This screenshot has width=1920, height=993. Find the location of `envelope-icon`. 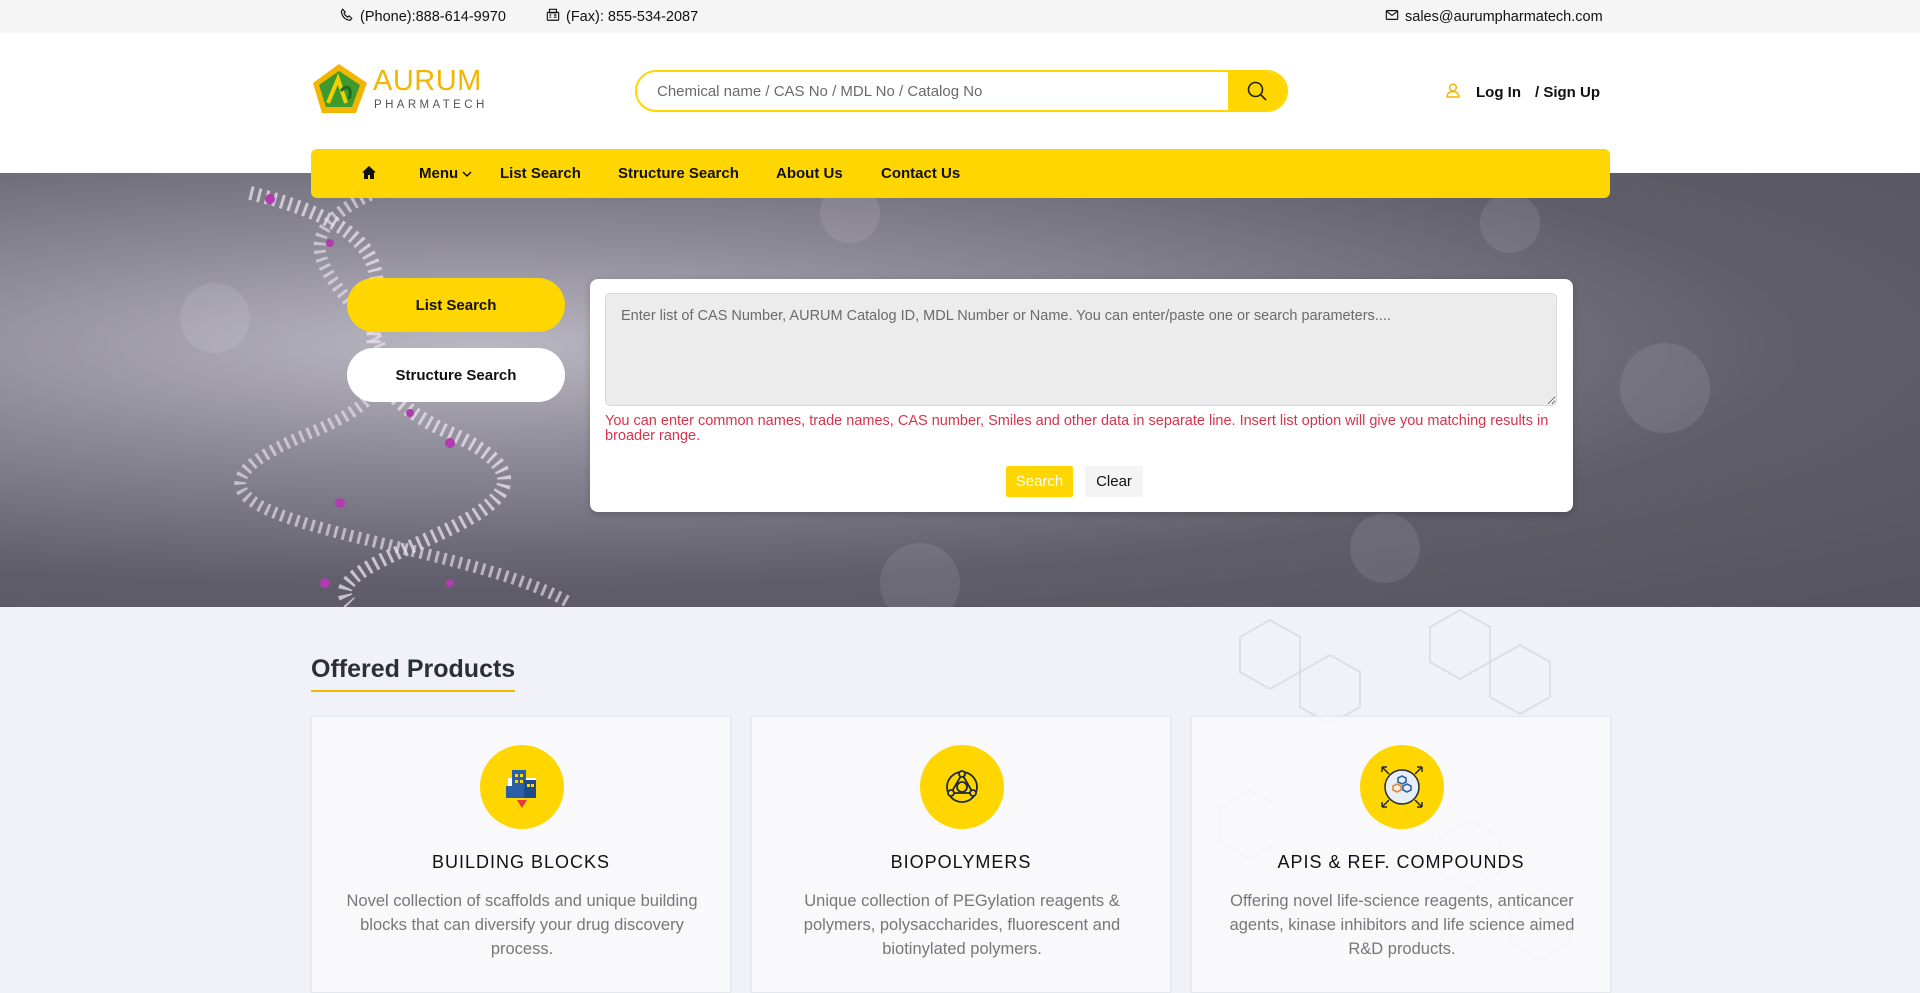

envelope-icon is located at coordinates (1392, 17).